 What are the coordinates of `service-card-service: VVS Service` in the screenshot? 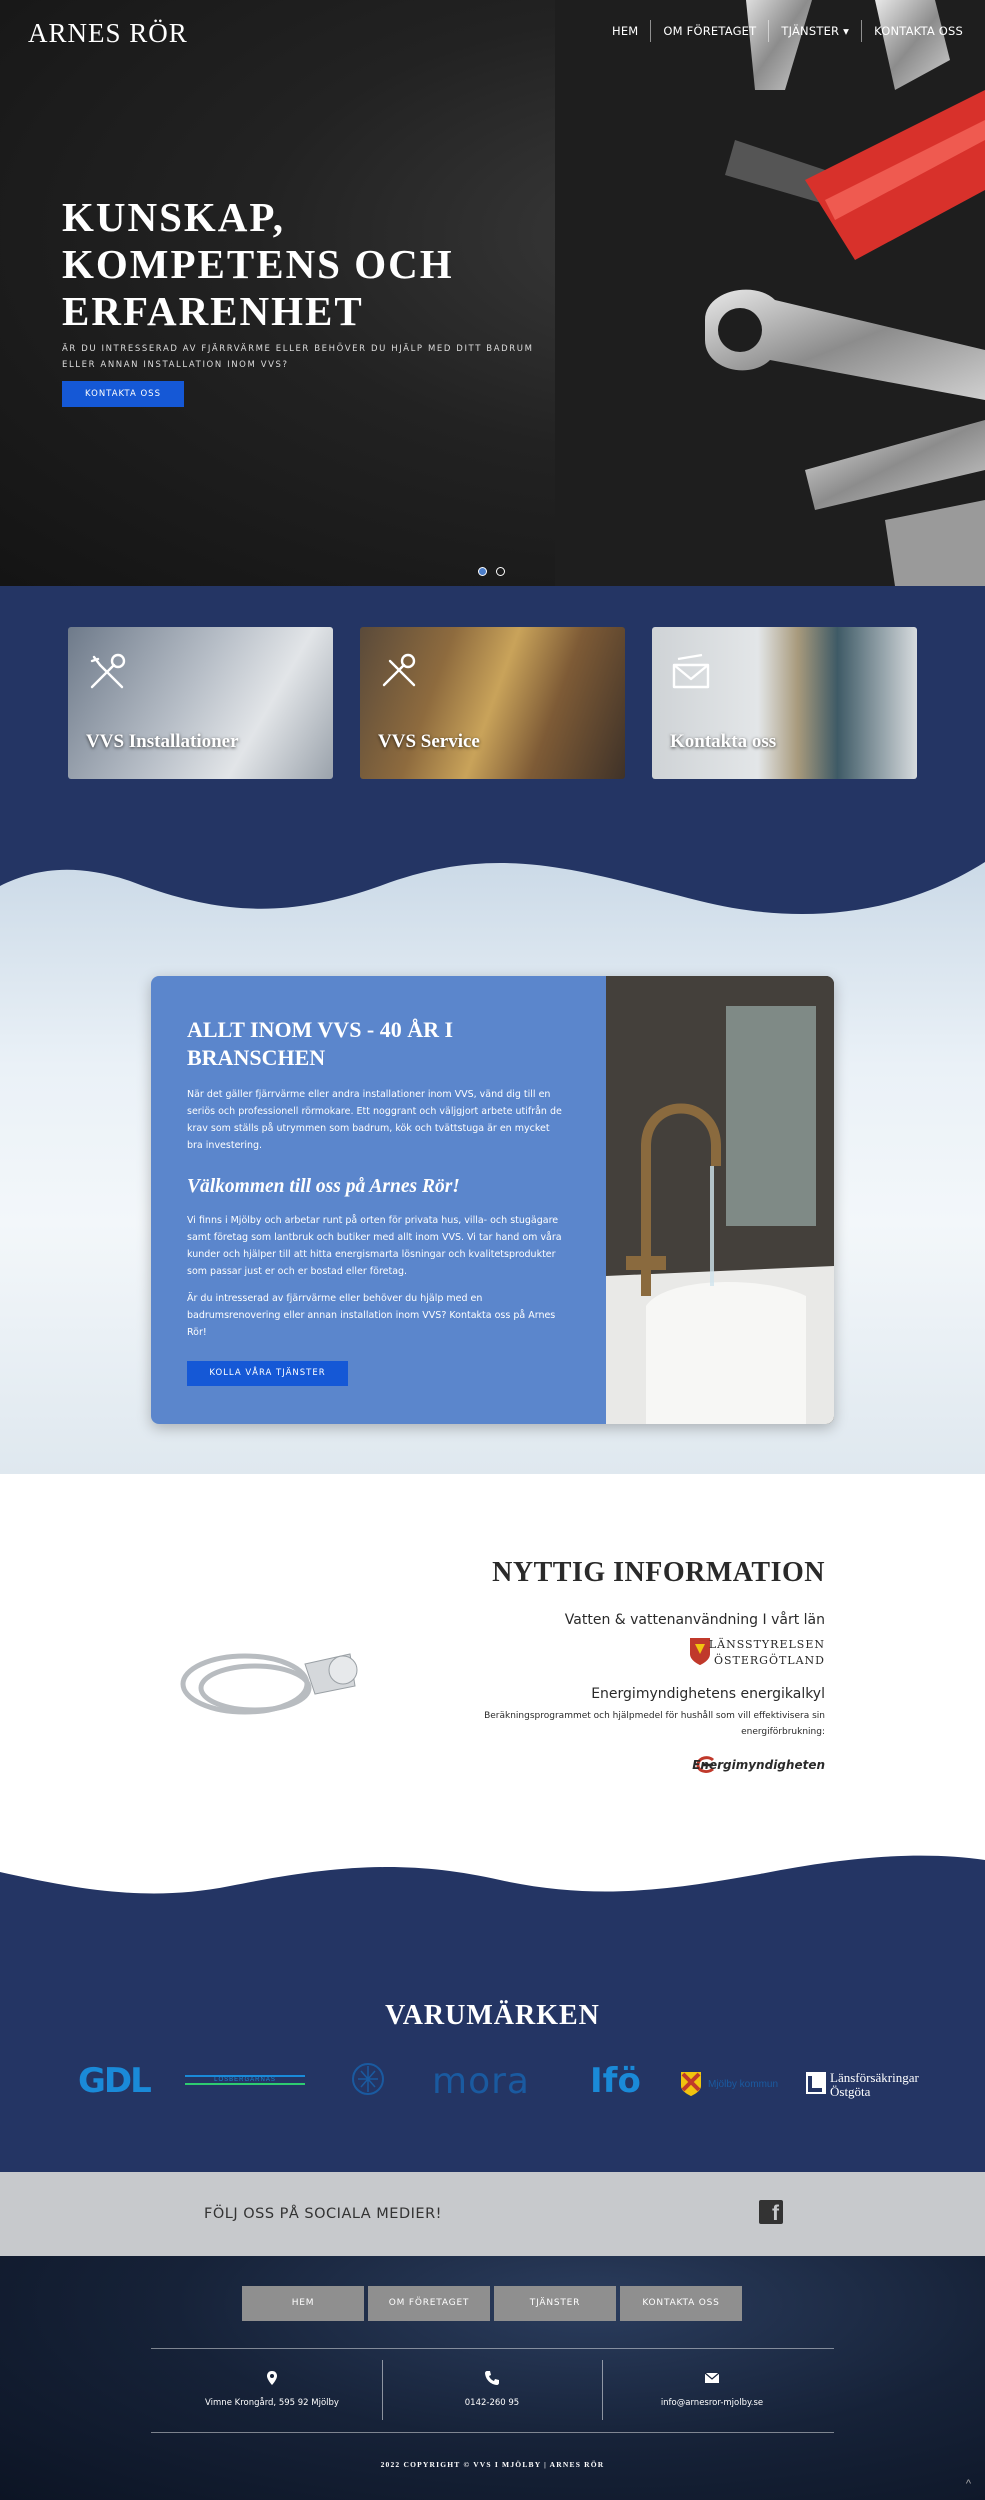 It's located at (492, 703).